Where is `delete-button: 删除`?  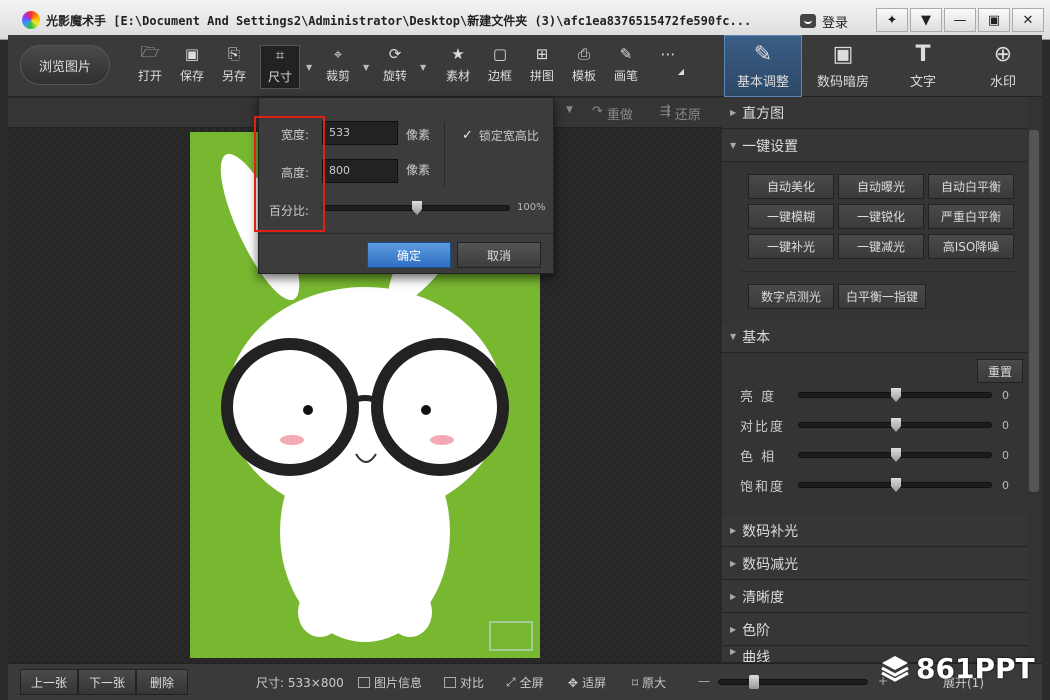 delete-button: 删除 is located at coordinates (162, 682).